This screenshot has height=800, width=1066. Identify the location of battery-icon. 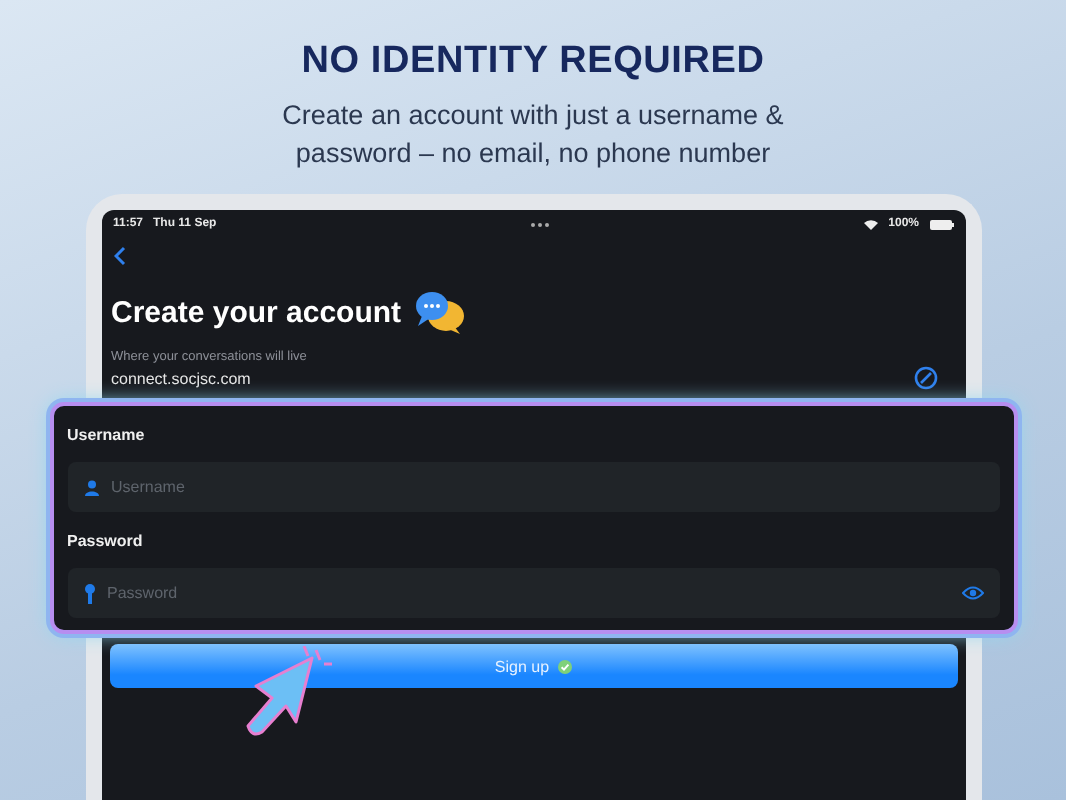
(941, 224).